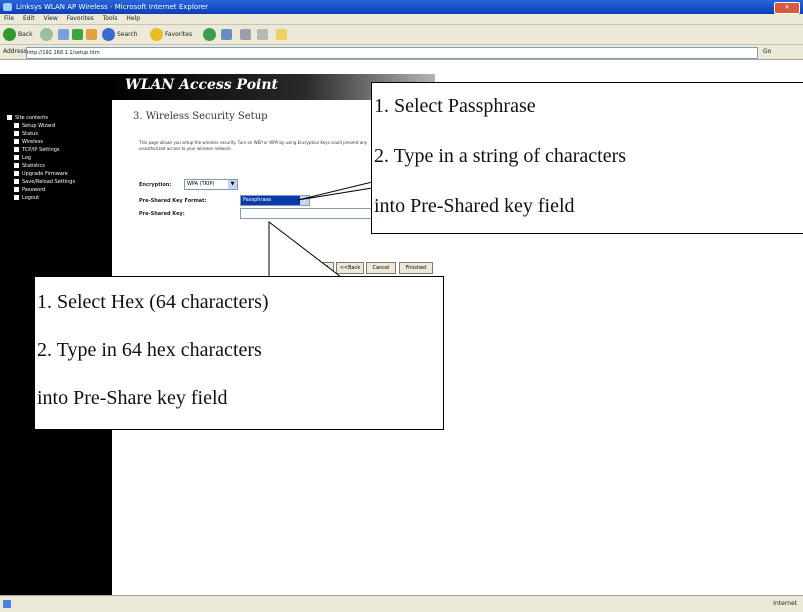  Describe the element at coordinates (320, 268) in the screenshot. I see `cancel-button: Cancel` at that location.